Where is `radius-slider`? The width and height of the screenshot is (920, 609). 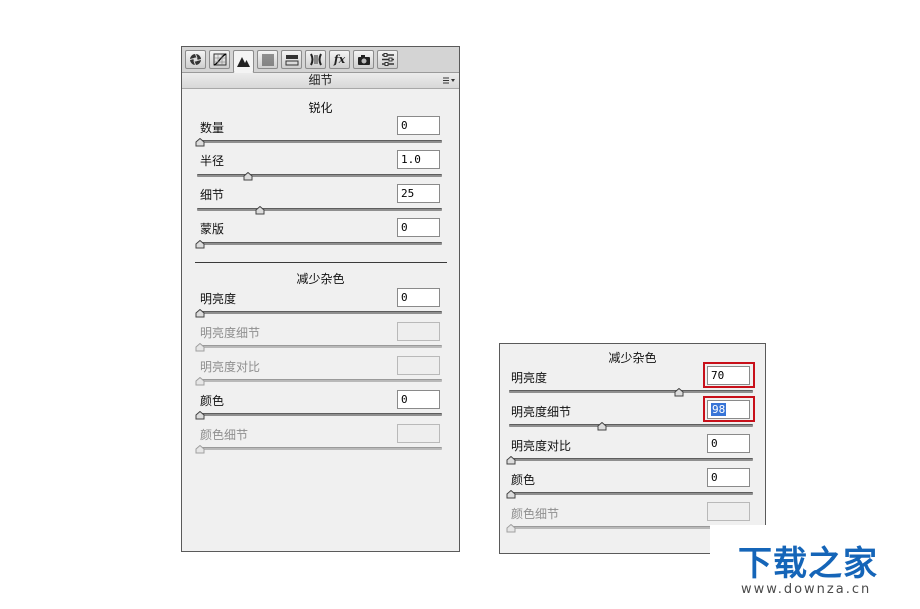
radius-slider is located at coordinates (319, 175).